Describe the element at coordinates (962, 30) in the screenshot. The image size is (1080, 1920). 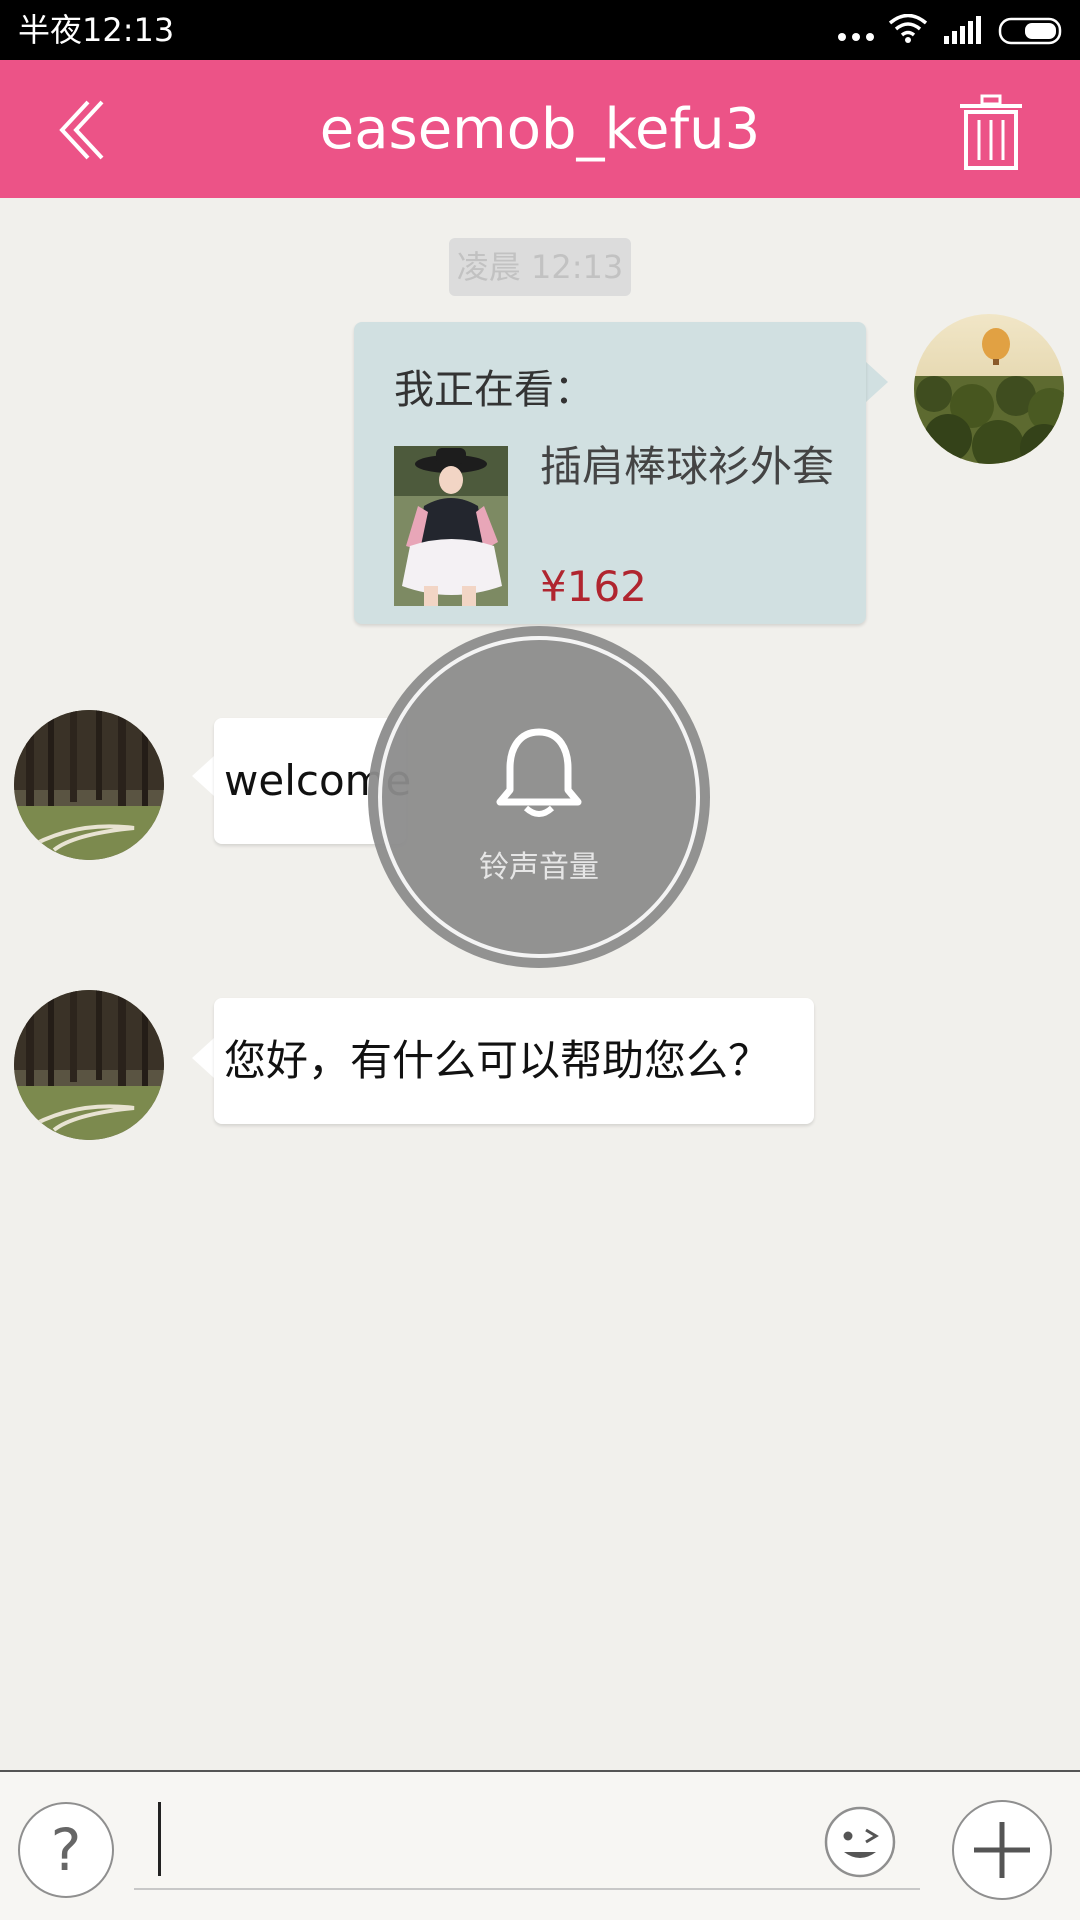
I see `signal-icon` at that location.